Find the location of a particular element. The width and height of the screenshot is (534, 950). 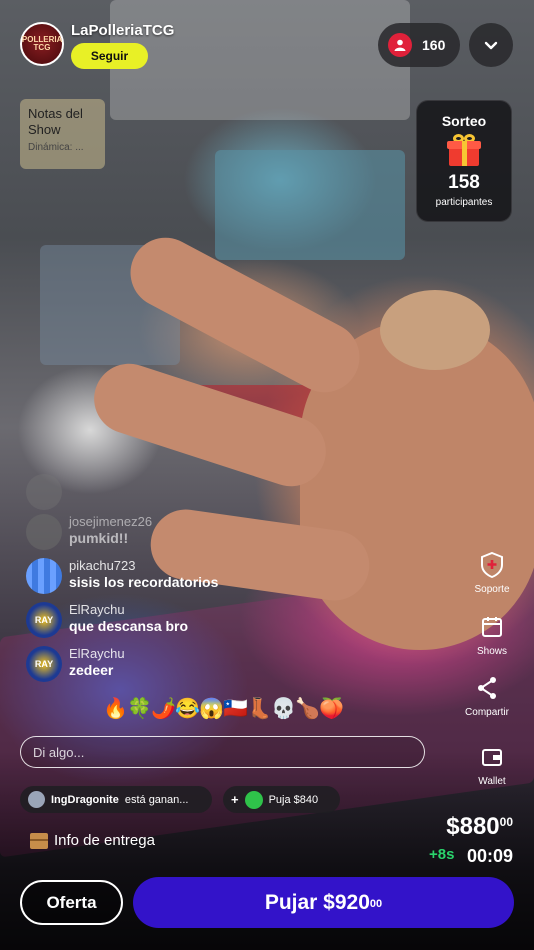

share-icon is located at coordinates (487, 688).